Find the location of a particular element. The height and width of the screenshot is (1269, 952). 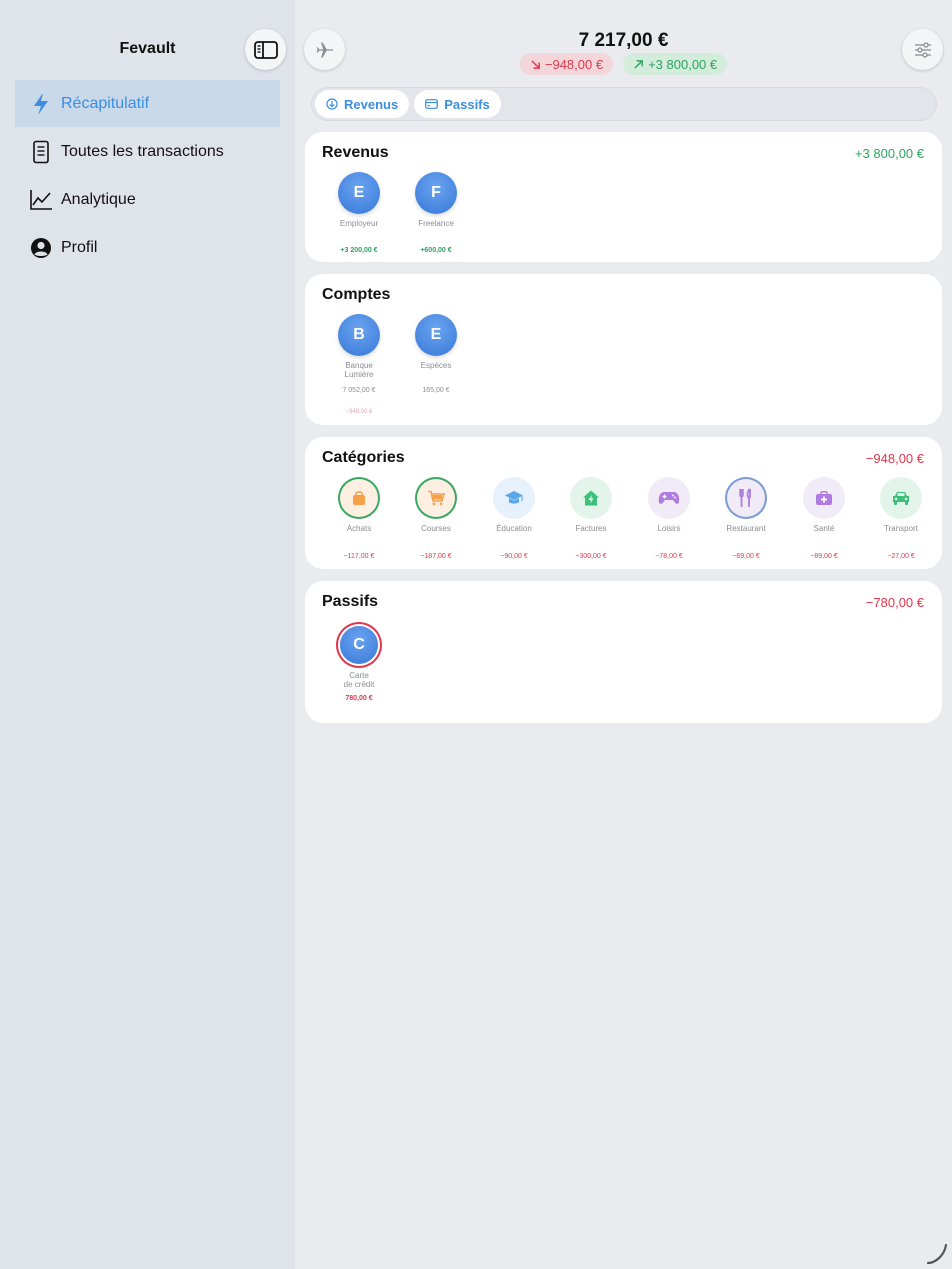

sidebar-item-recapitulatif: Récapitulatif is located at coordinates (147, 103).